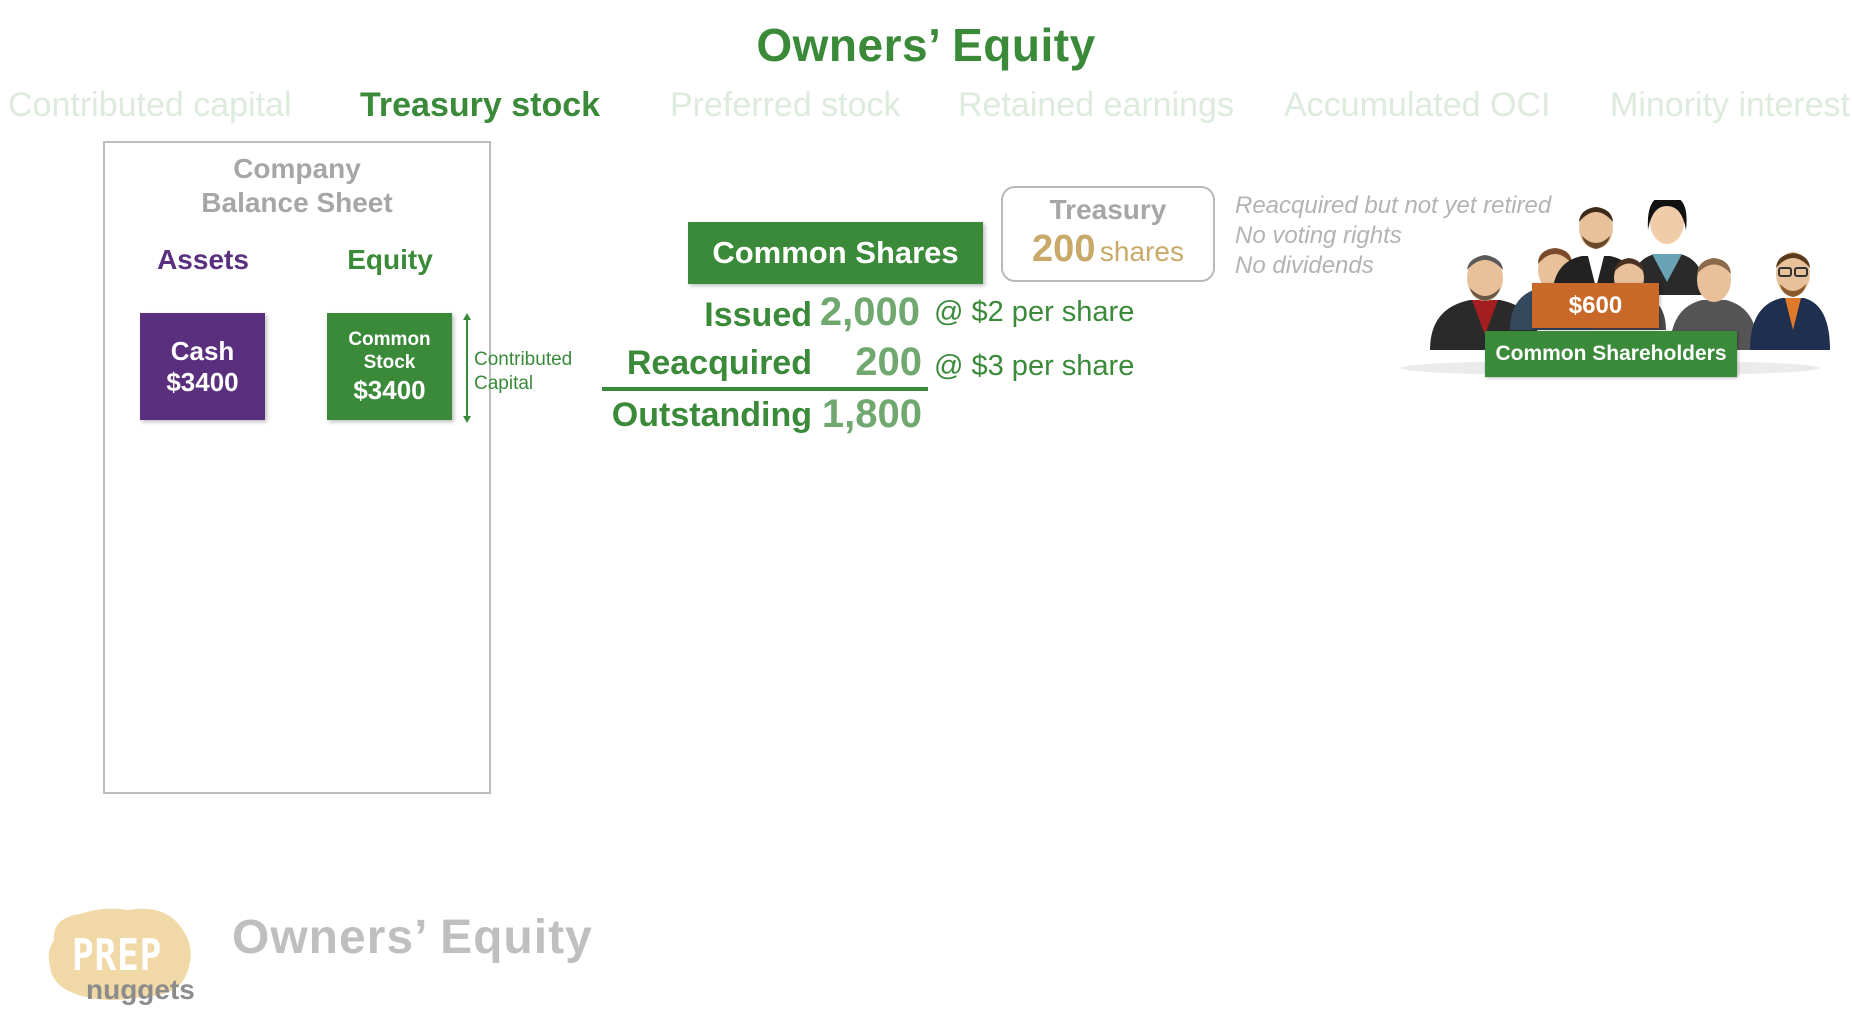 The image size is (1852, 1016). I want to click on balance-sheet-title-line1: Company, so click(297, 168).